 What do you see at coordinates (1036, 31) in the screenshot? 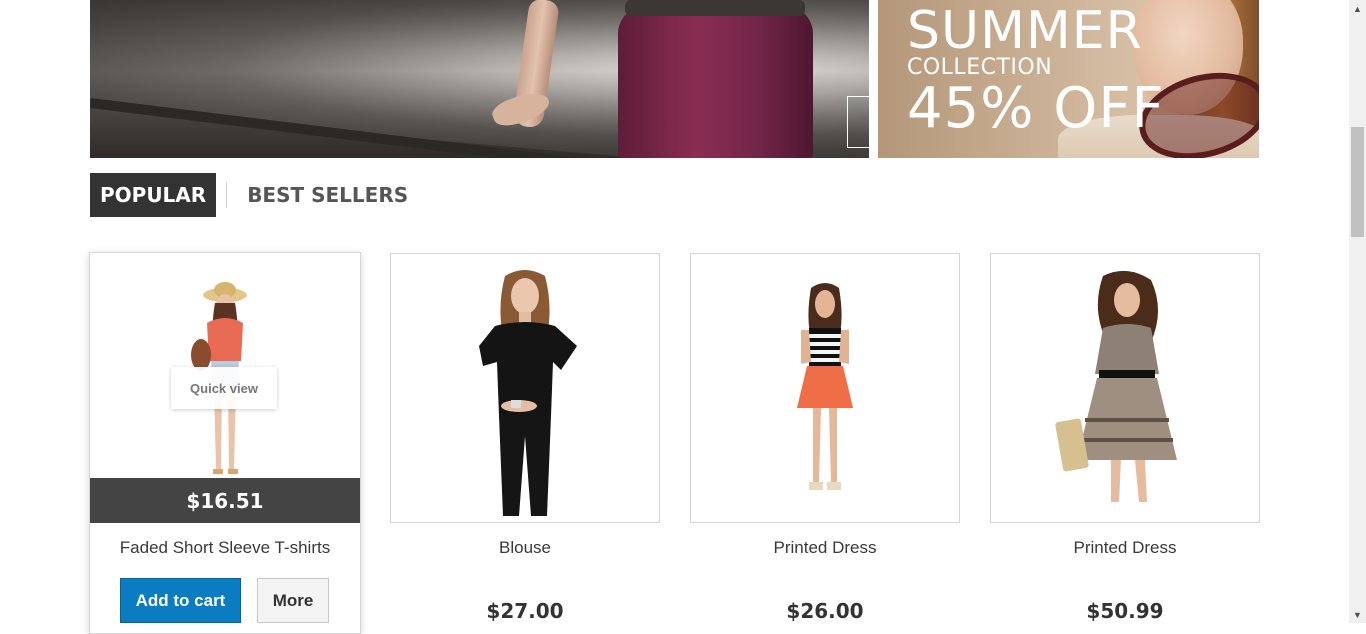
I see `promo-line-1: SUMMER` at bounding box center [1036, 31].